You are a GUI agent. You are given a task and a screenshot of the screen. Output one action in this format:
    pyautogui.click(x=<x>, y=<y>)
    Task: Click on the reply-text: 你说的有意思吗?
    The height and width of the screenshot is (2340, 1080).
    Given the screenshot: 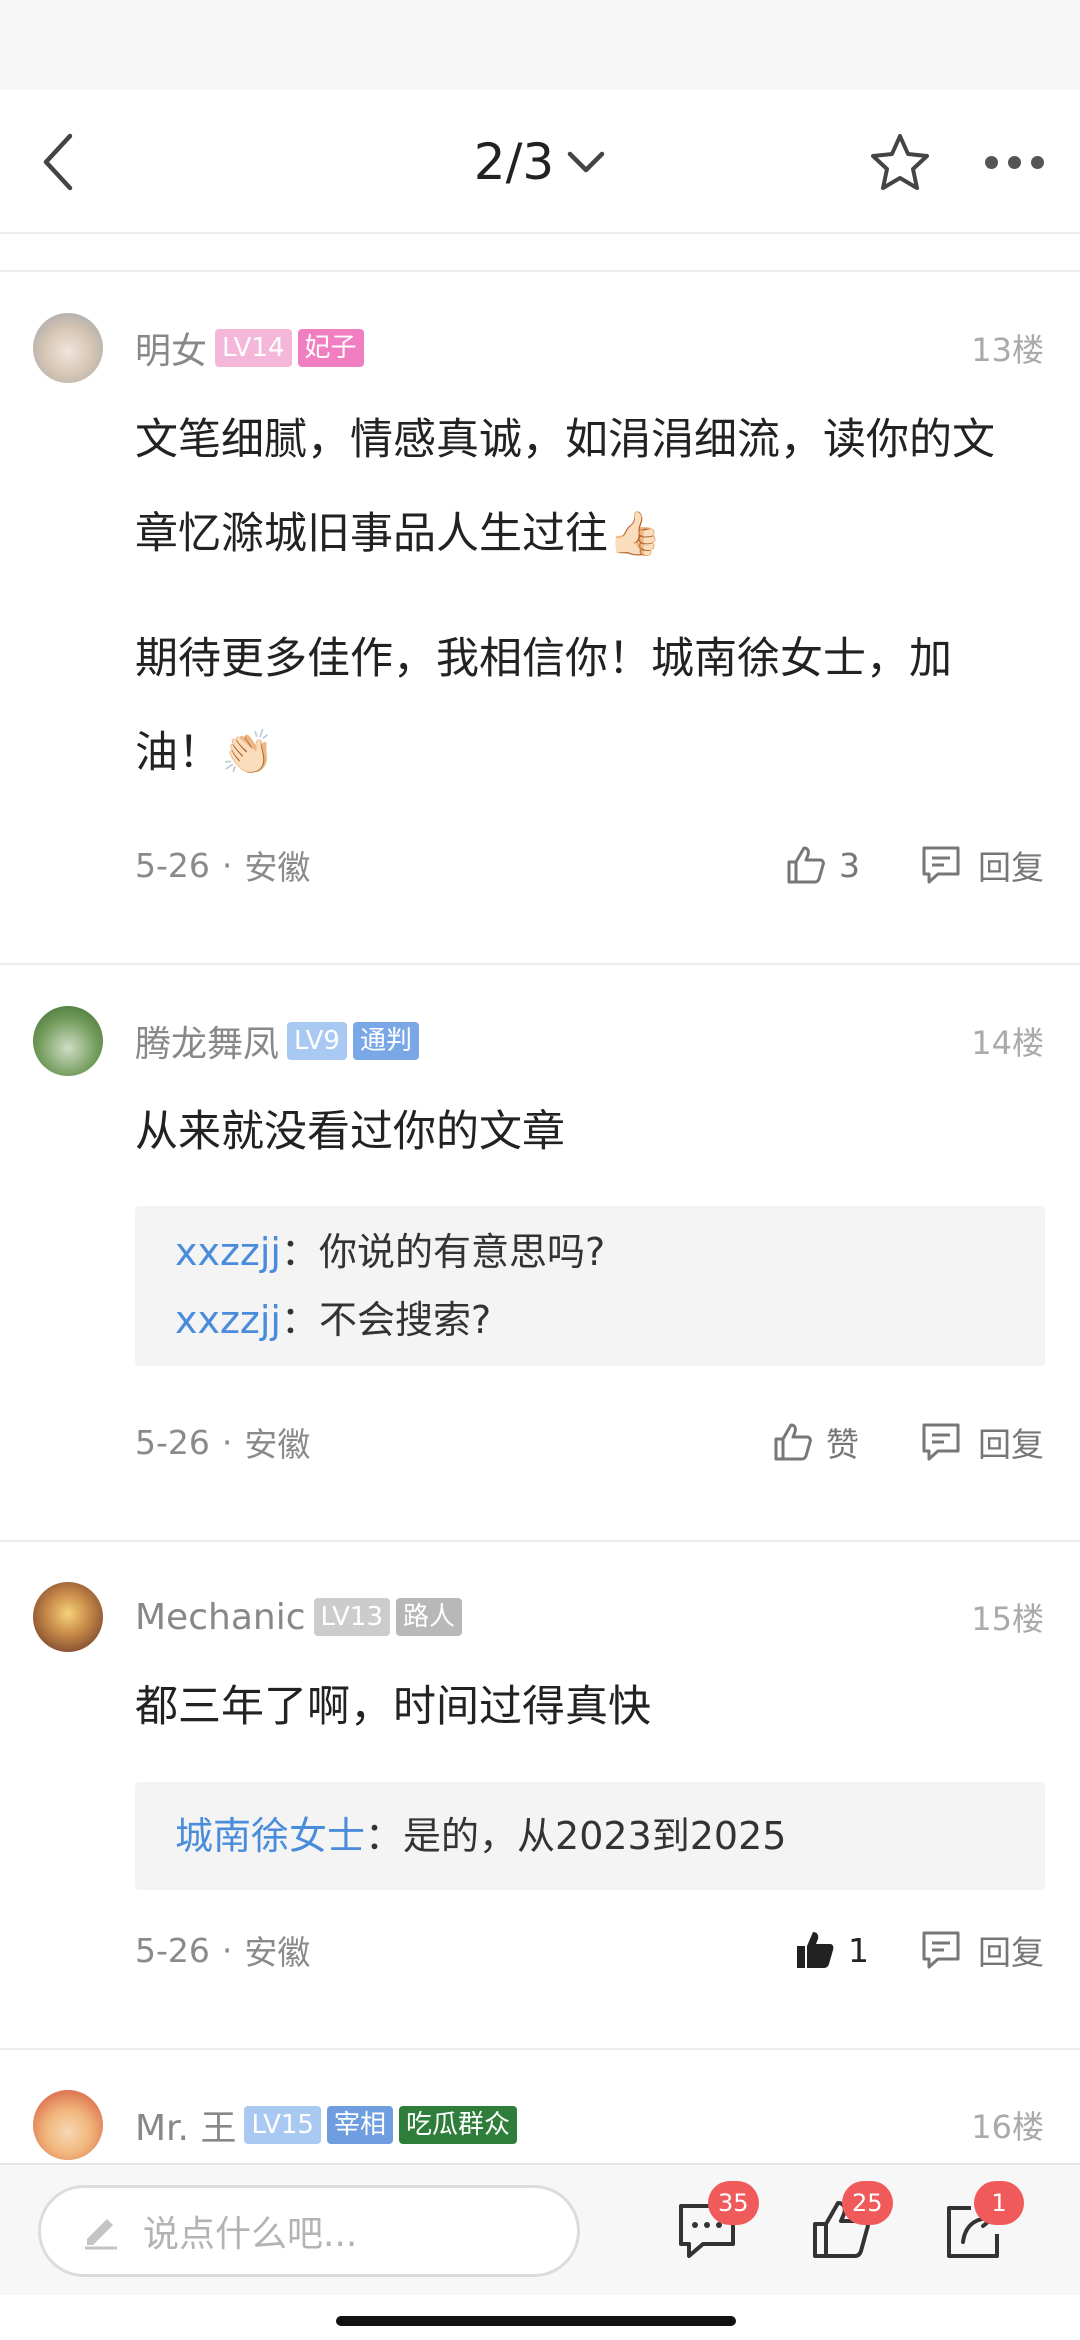 What is the action you would take?
    pyautogui.click(x=462, y=1252)
    